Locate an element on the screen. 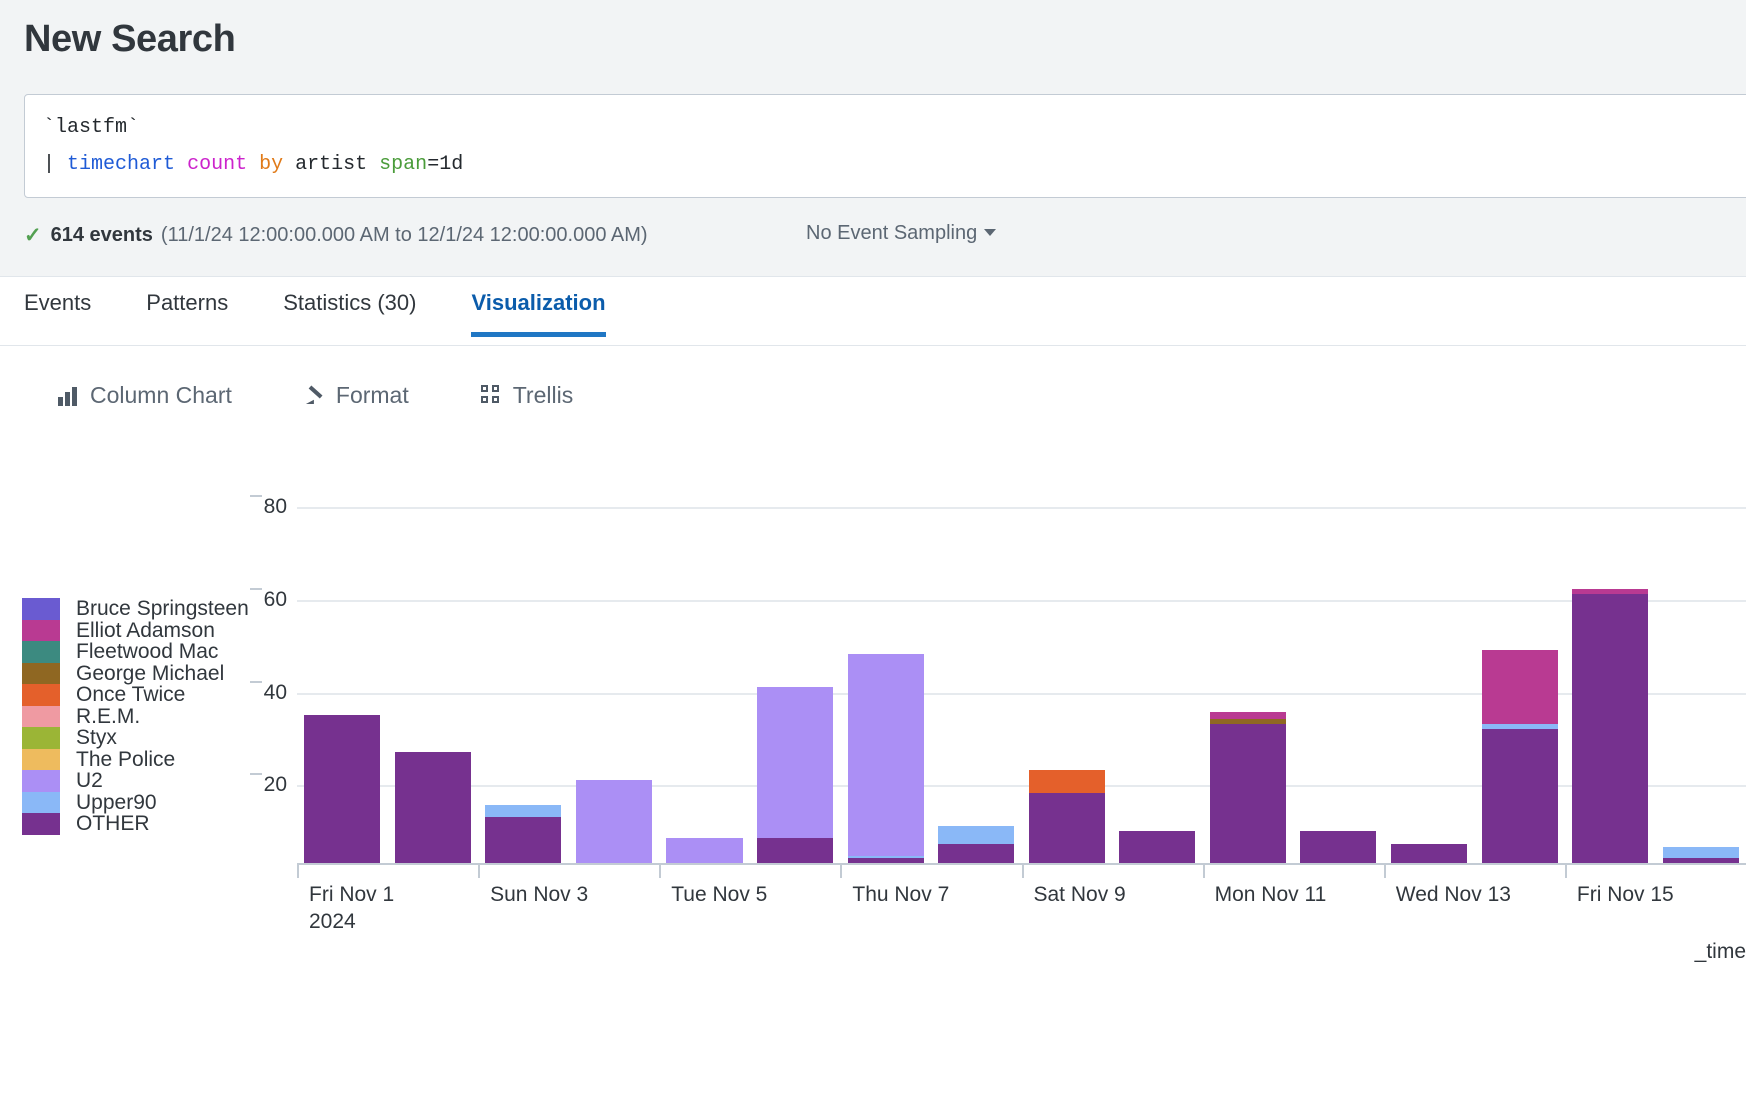  tab-statistics-30: Statistics (30) is located at coordinates (349, 307).